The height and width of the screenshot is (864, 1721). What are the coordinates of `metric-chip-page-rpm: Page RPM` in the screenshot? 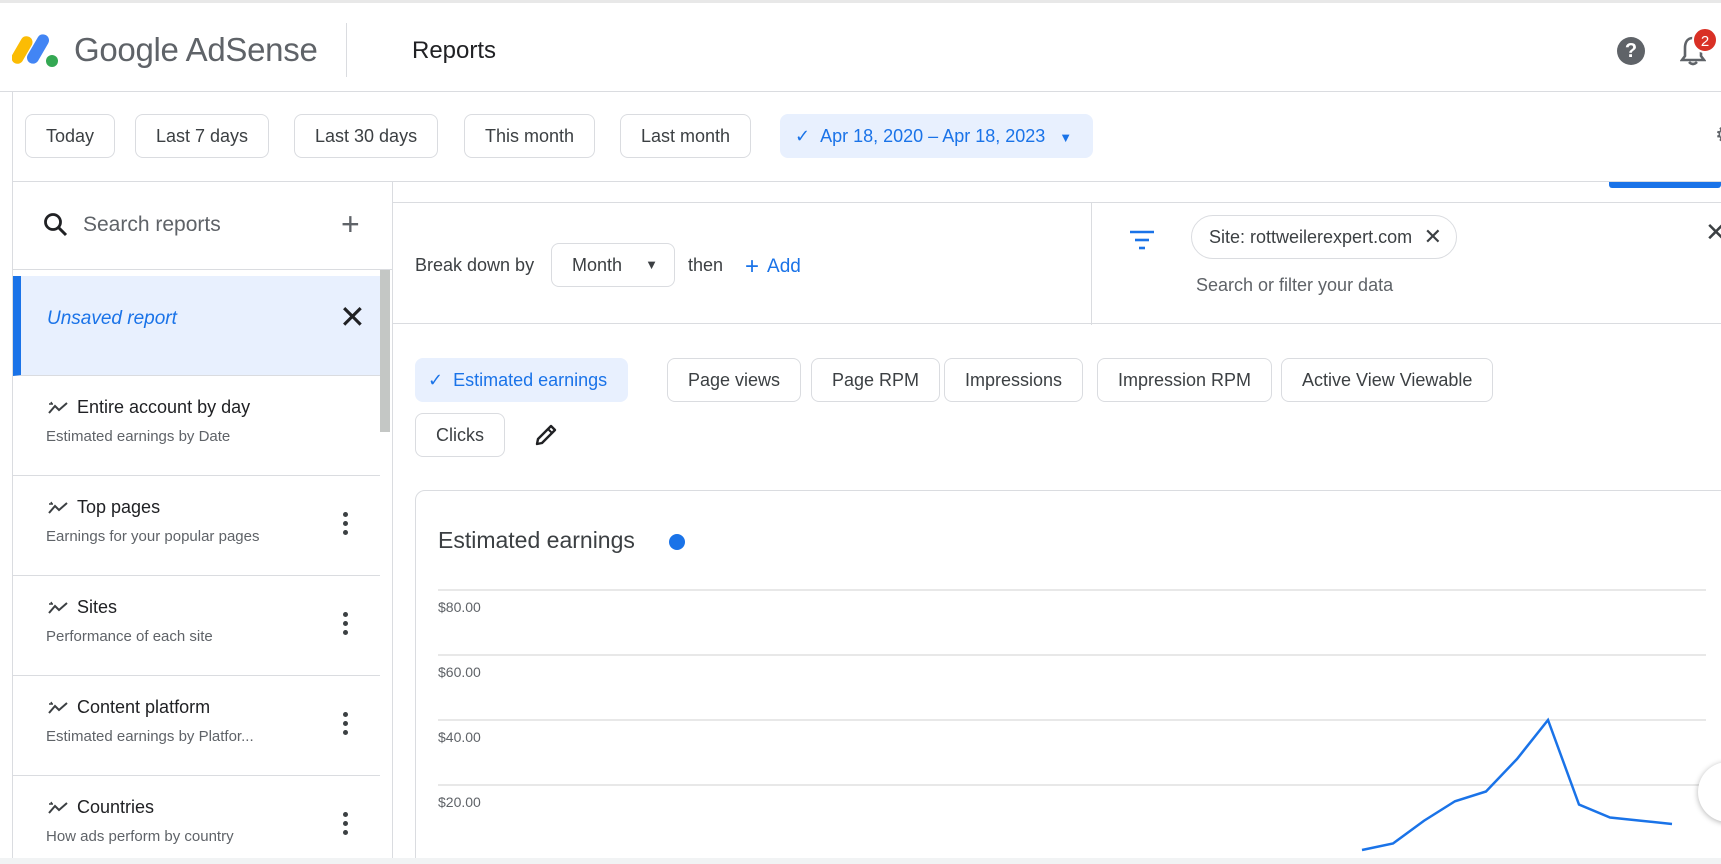 It's located at (876, 380).